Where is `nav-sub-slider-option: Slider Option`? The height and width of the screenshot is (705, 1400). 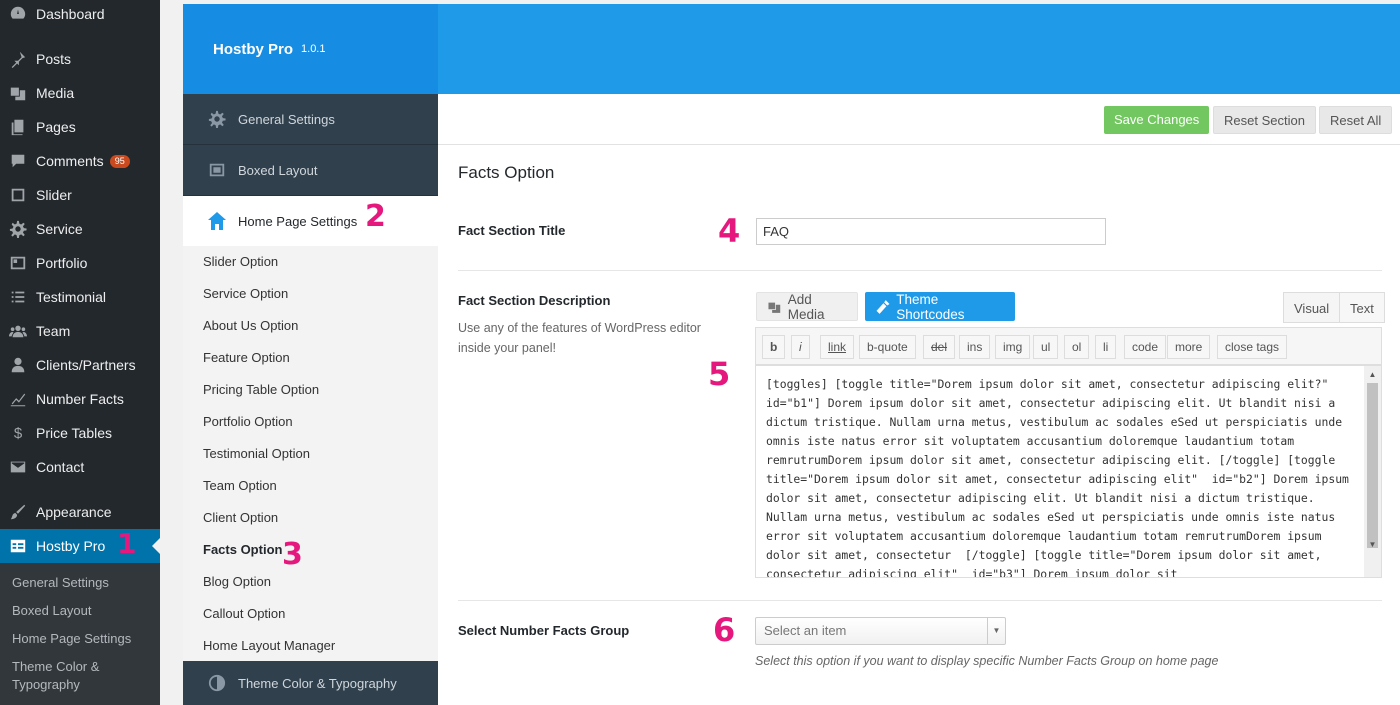 nav-sub-slider-option: Slider Option is located at coordinates (310, 262).